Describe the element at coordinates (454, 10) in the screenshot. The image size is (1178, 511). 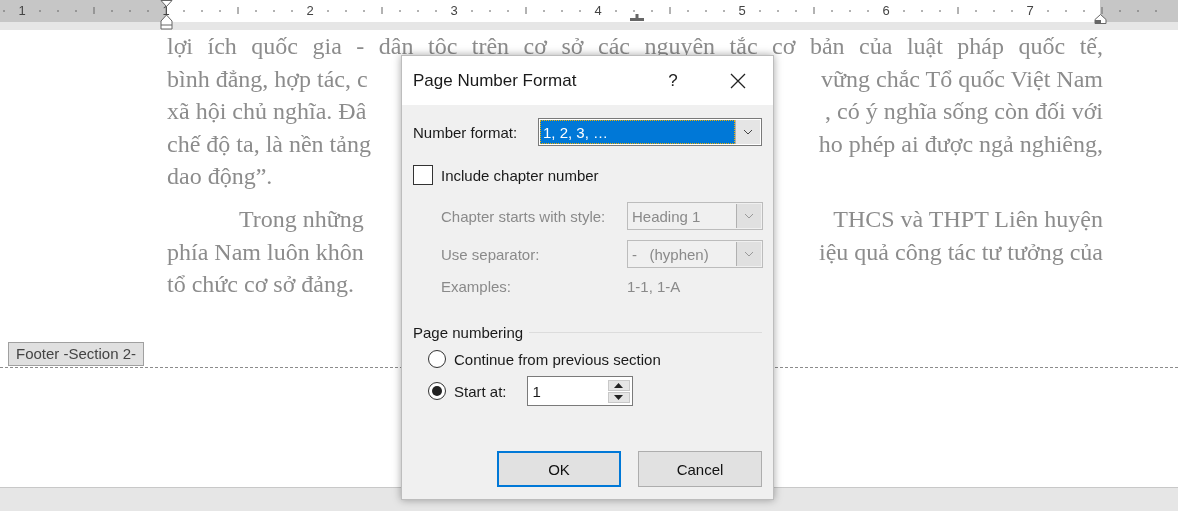
I see `ruler-number: 3` at that location.